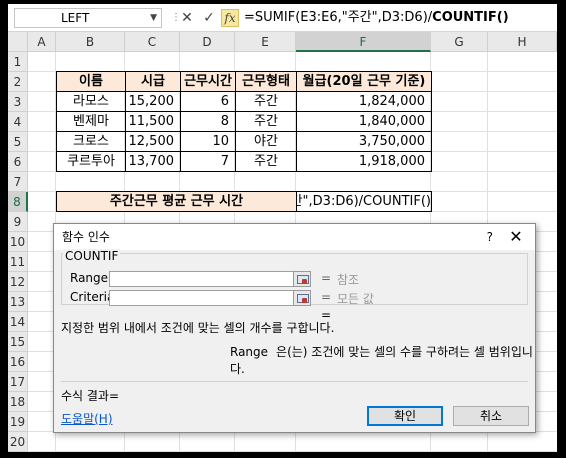  What do you see at coordinates (86, 237) in the screenshot?
I see `dialog-title-text: 함수 인수` at bounding box center [86, 237].